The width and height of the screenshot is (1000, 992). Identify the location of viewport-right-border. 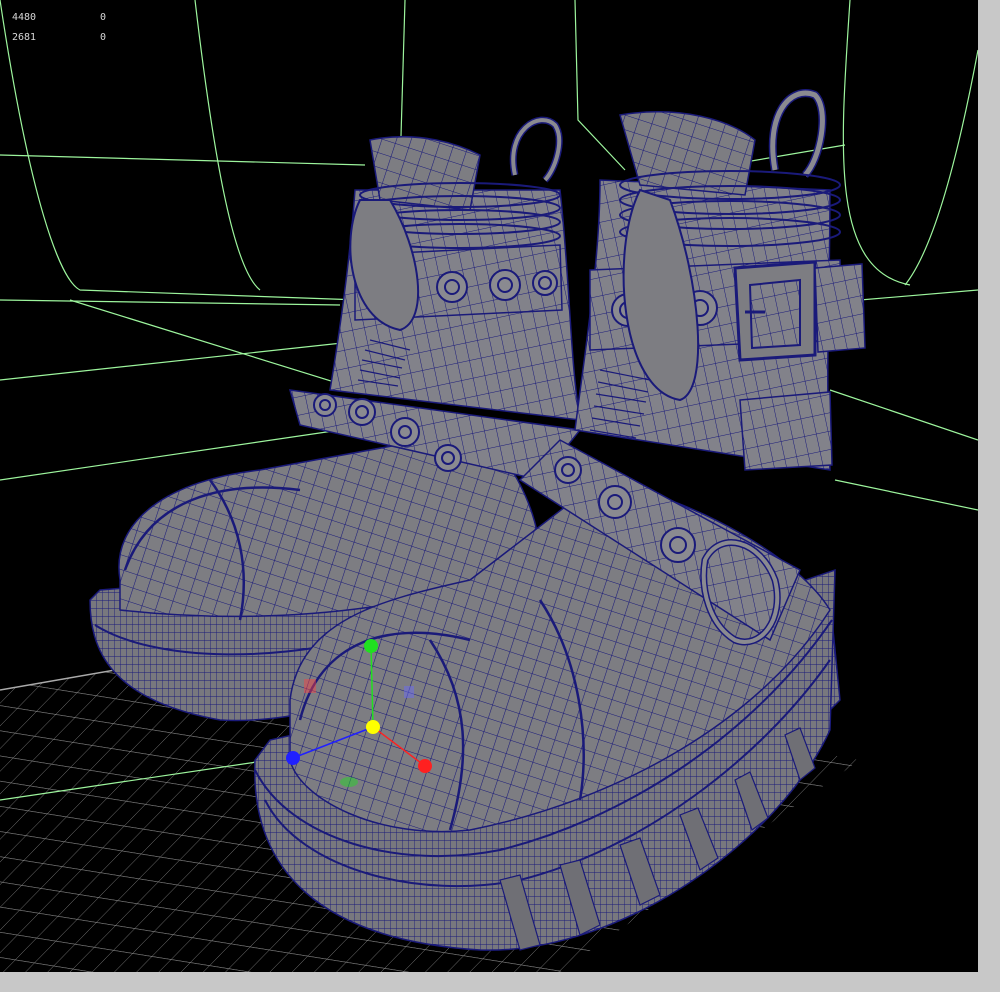
(989, 496).